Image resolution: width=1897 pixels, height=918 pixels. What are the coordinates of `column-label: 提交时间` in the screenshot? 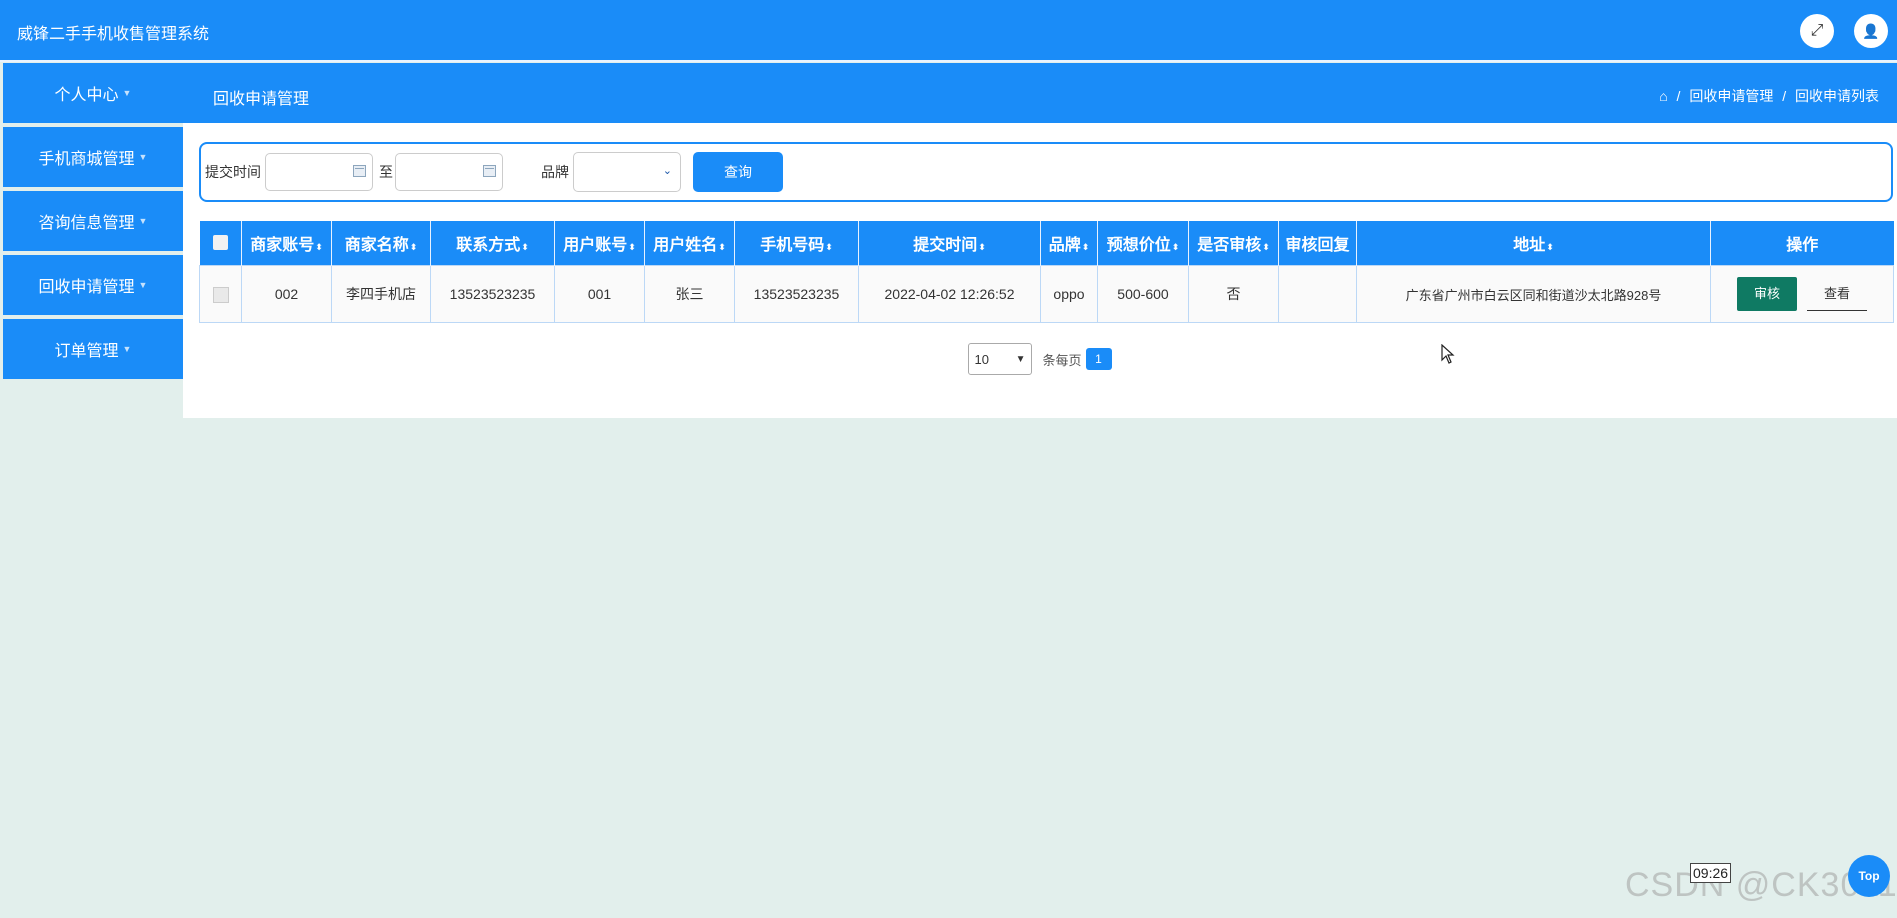 It's located at (945, 245).